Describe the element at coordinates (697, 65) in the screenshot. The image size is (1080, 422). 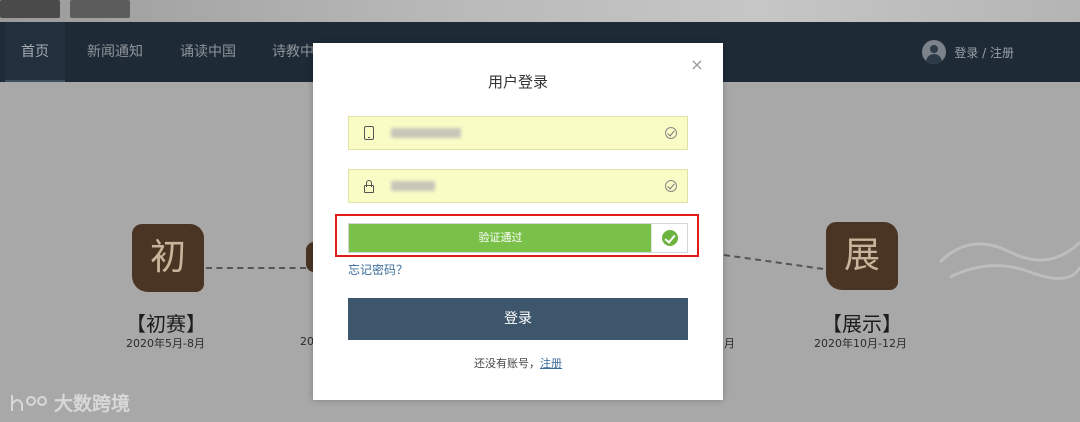
I see `close-icon: ×` at that location.